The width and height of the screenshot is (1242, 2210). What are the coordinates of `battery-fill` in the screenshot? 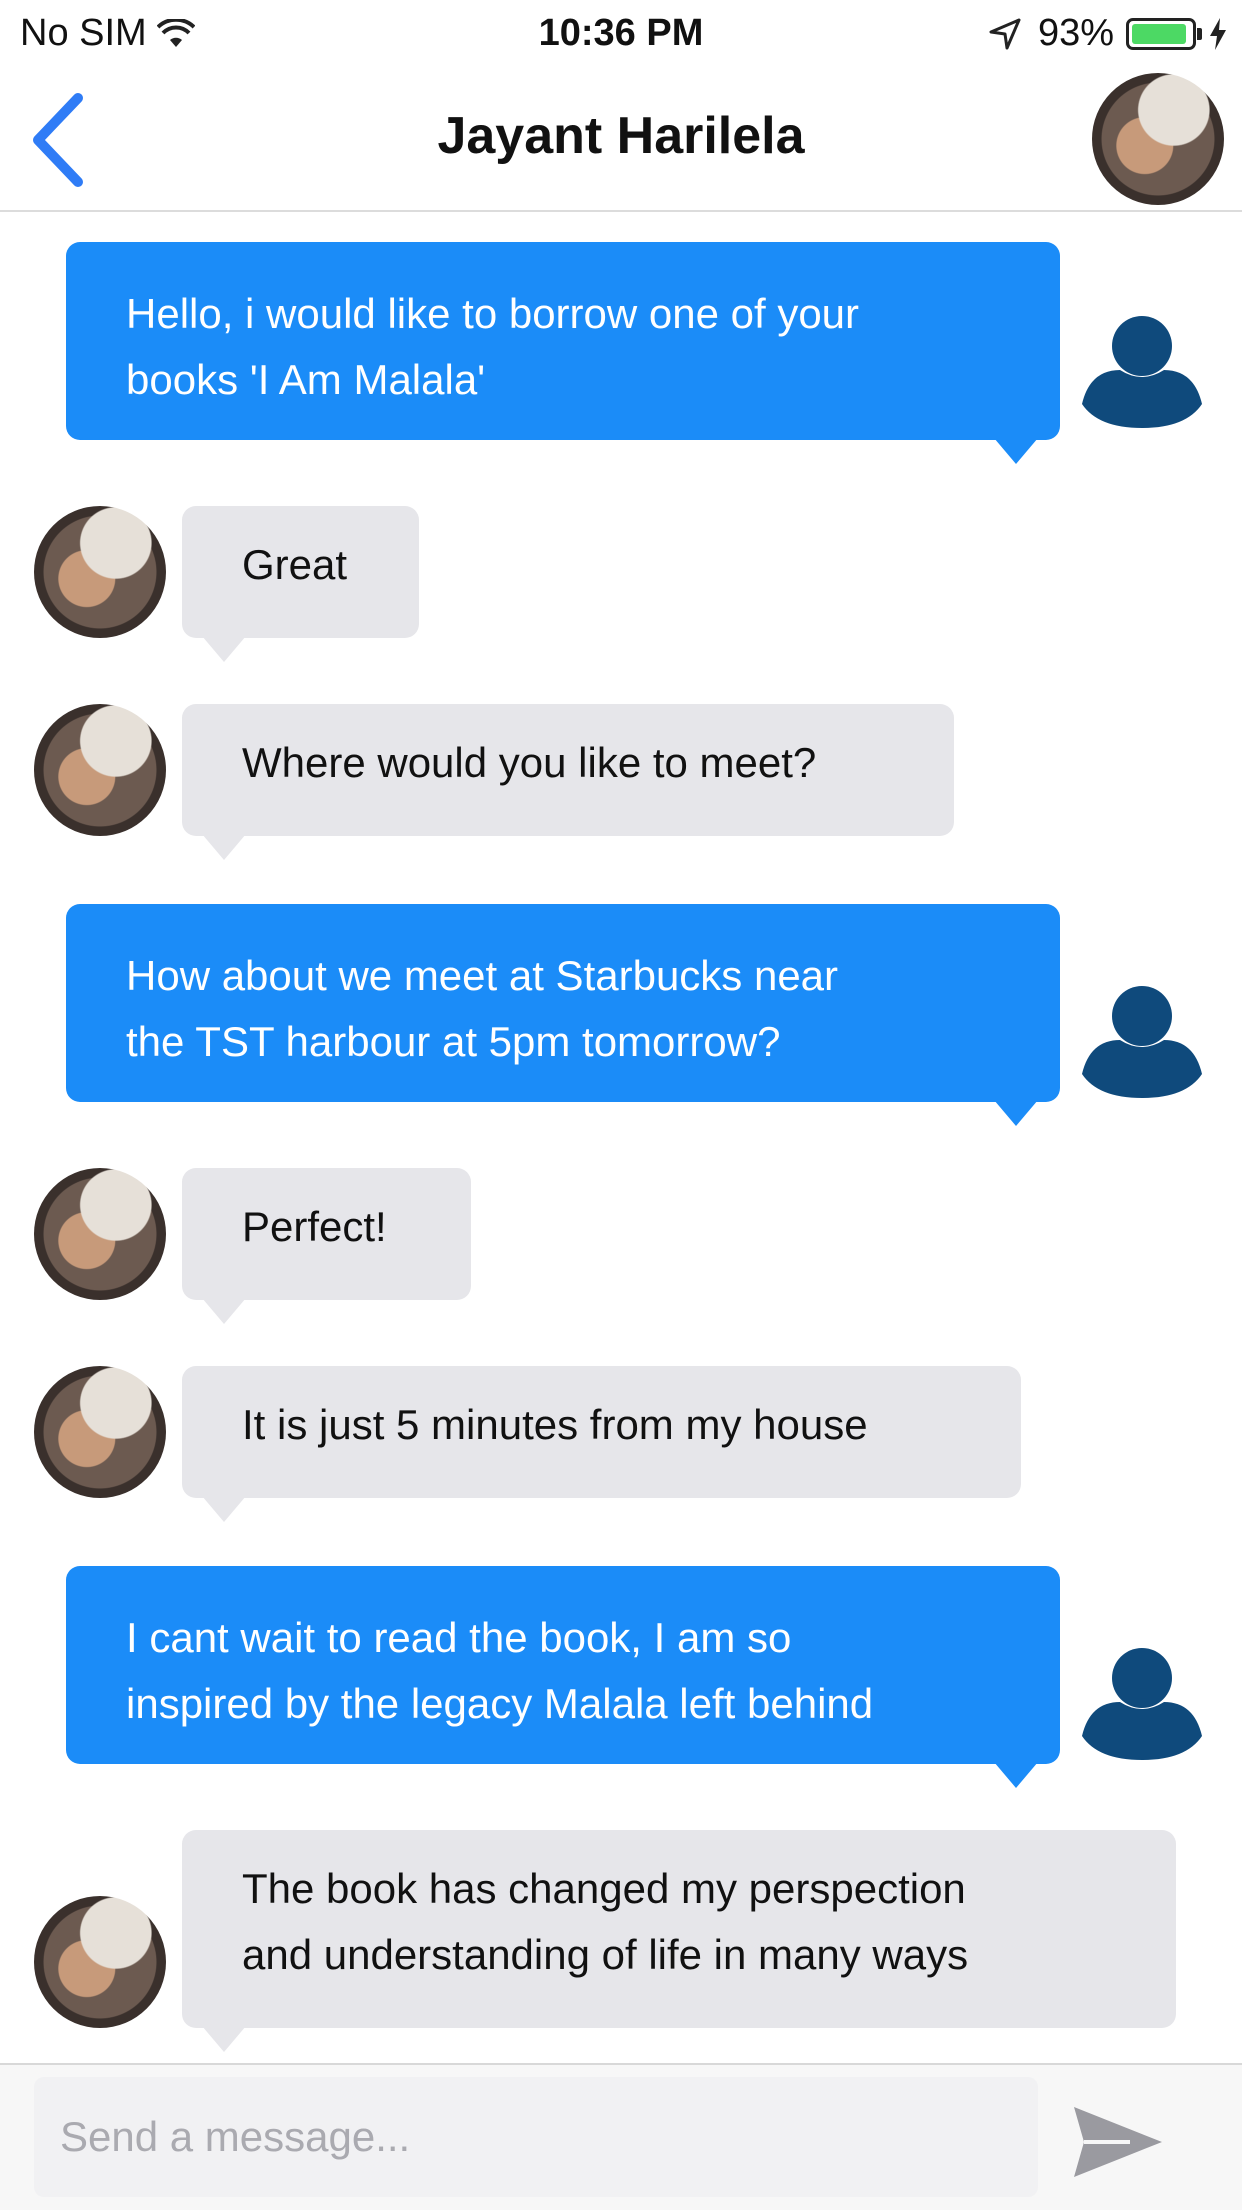 It's located at (1159, 33).